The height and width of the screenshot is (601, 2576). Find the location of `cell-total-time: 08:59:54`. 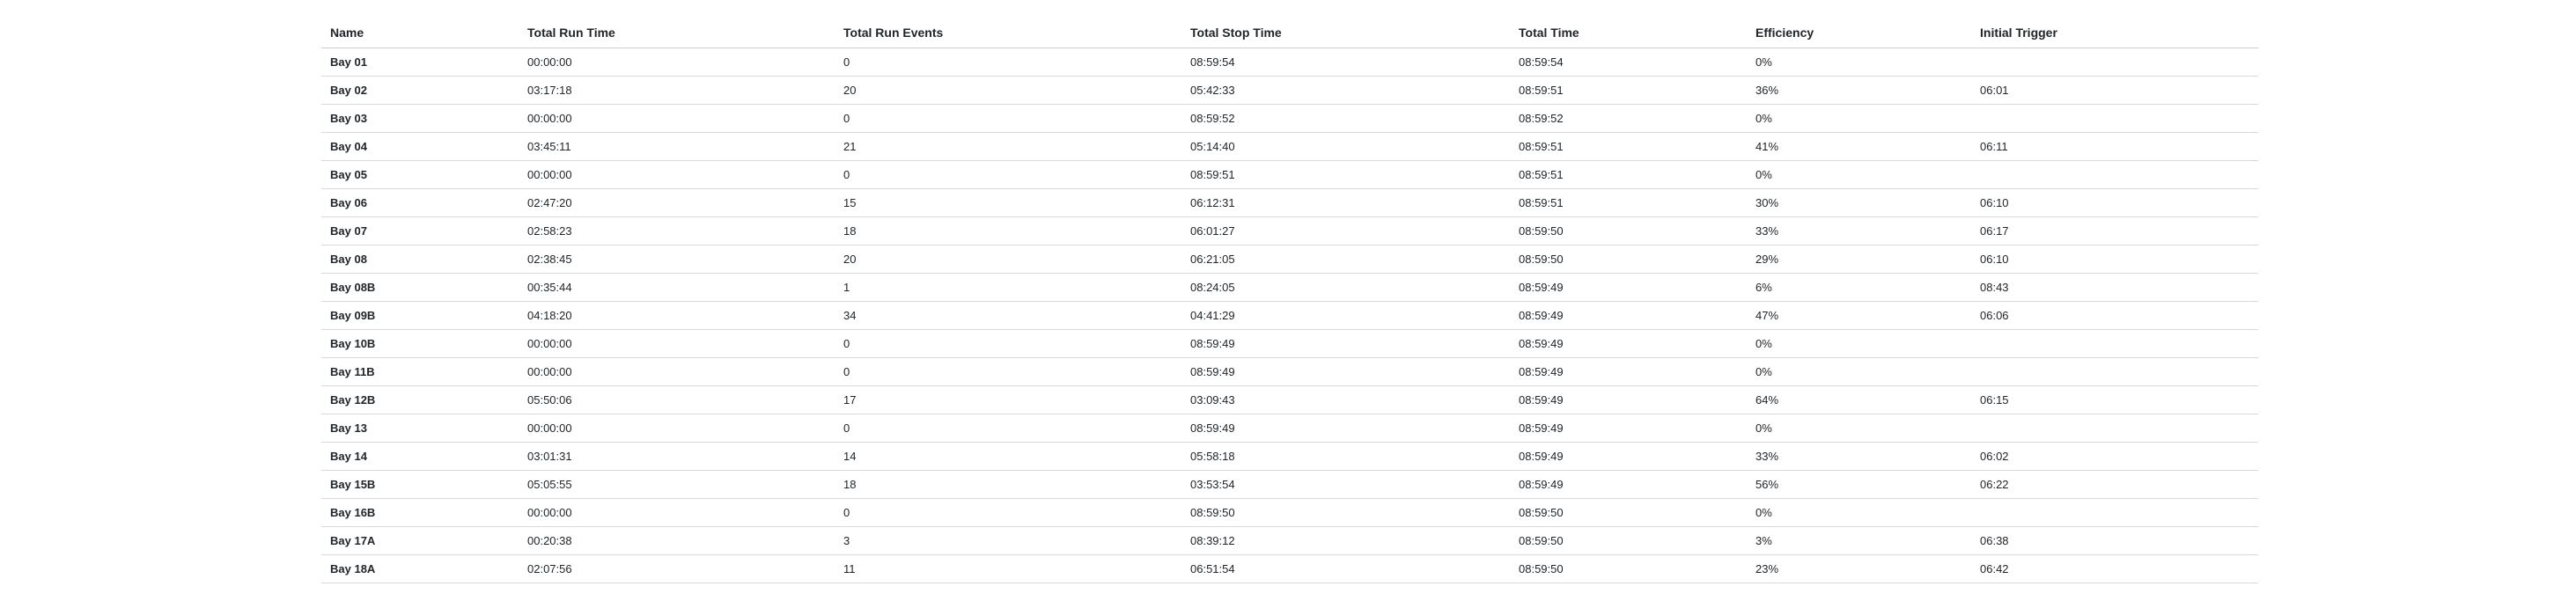

cell-total-time: 08:59:54 is located at coordinates (1628, 63).